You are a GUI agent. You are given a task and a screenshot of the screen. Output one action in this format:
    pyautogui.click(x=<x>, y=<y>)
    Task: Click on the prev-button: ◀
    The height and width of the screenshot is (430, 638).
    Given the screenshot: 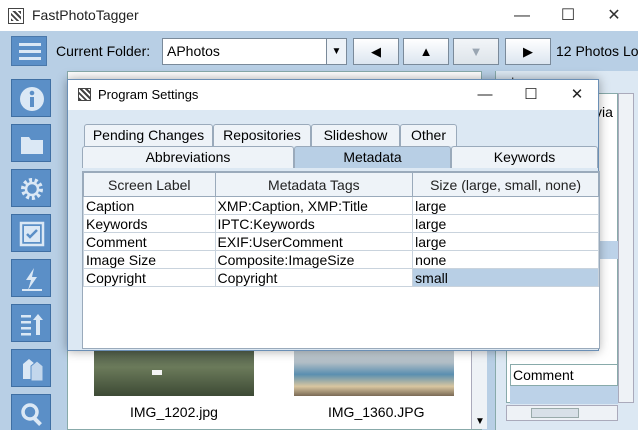 What is the action you would take?
    pyautogui.click(x=376, y=51)
    